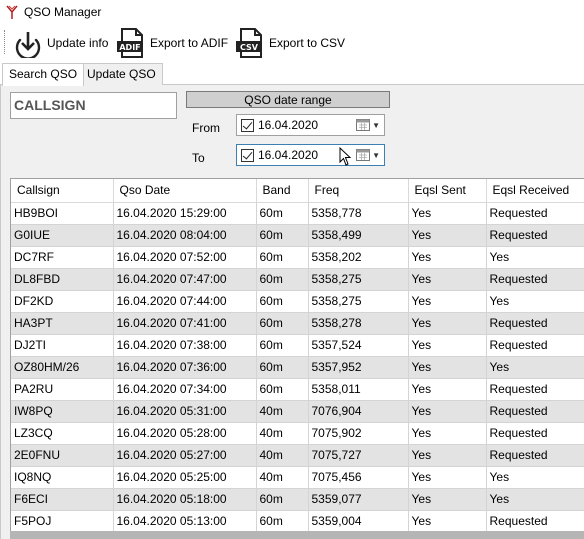 This screenshot has height=539, width=584. What do you see at coordinates (62, 191) in the screenshot?
I see `column-header-callsign: Callsign` at bounding box center [62, 191].